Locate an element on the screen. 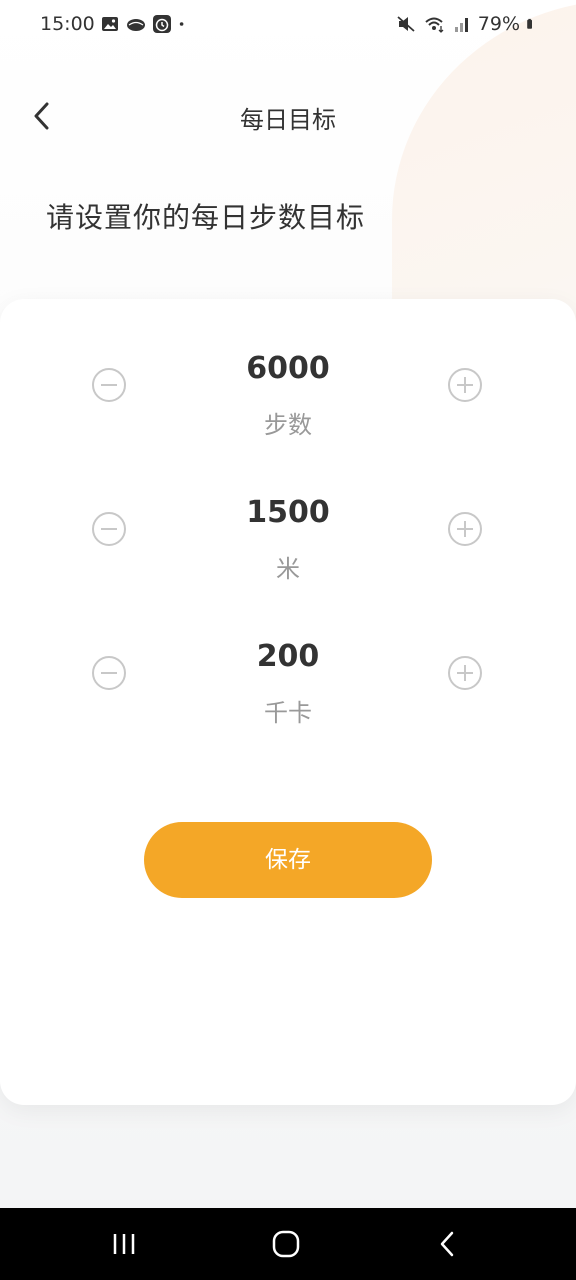  increase-calories-button is located at coordinates (465, 673).